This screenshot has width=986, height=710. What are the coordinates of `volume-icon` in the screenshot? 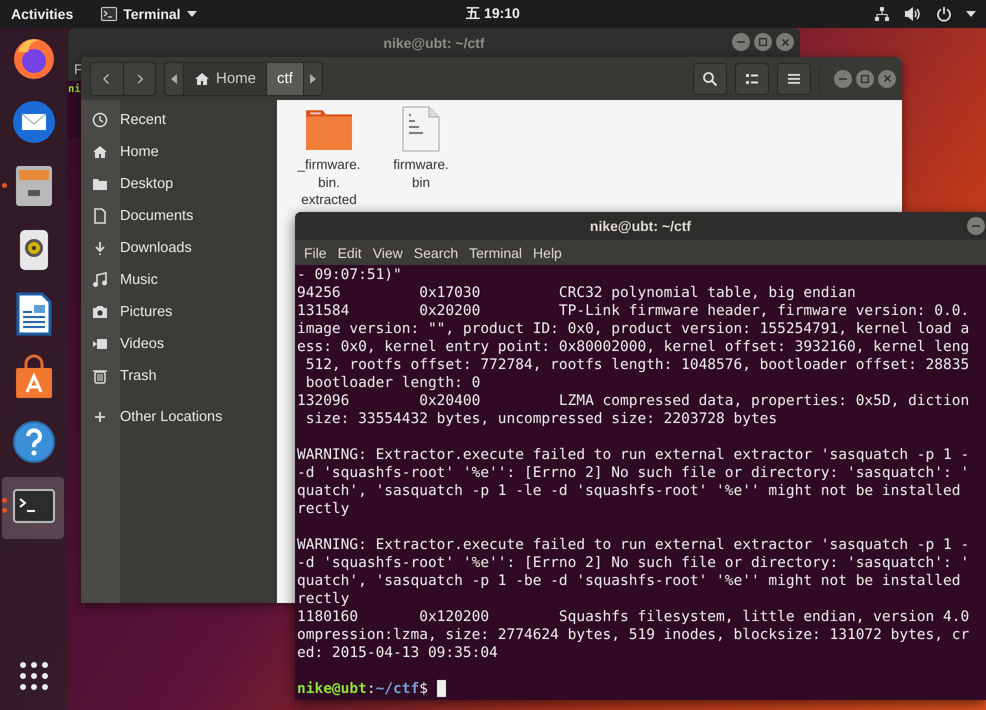 It's located at (913, 14).